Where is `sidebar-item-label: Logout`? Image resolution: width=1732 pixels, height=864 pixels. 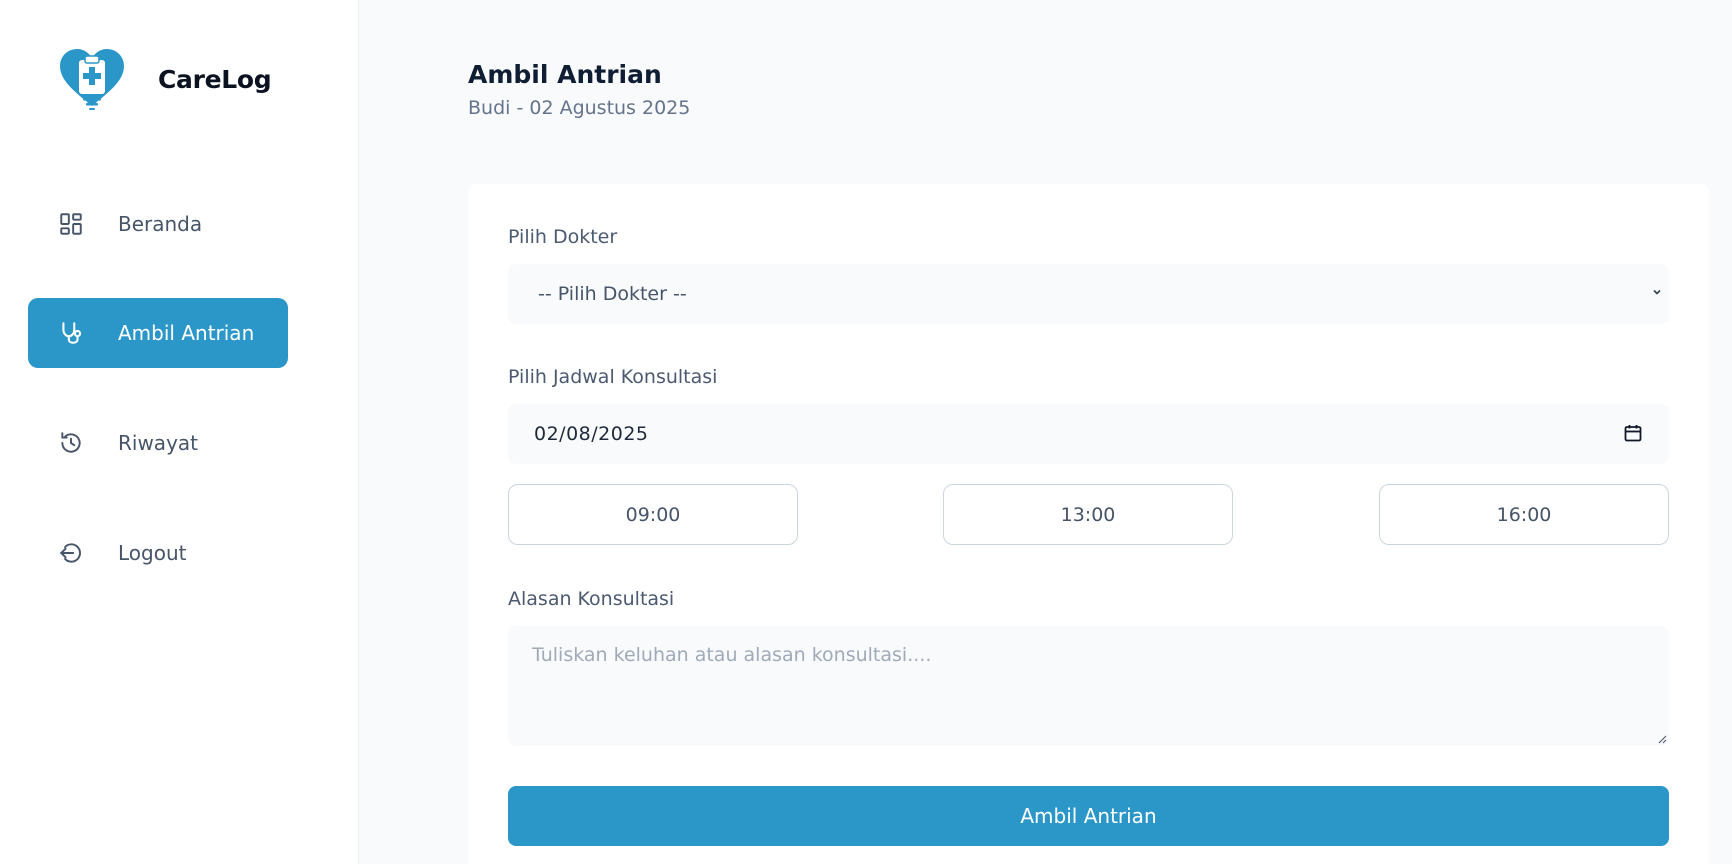
sidebar-item-label: Logout is located at coordinates (152, 553).